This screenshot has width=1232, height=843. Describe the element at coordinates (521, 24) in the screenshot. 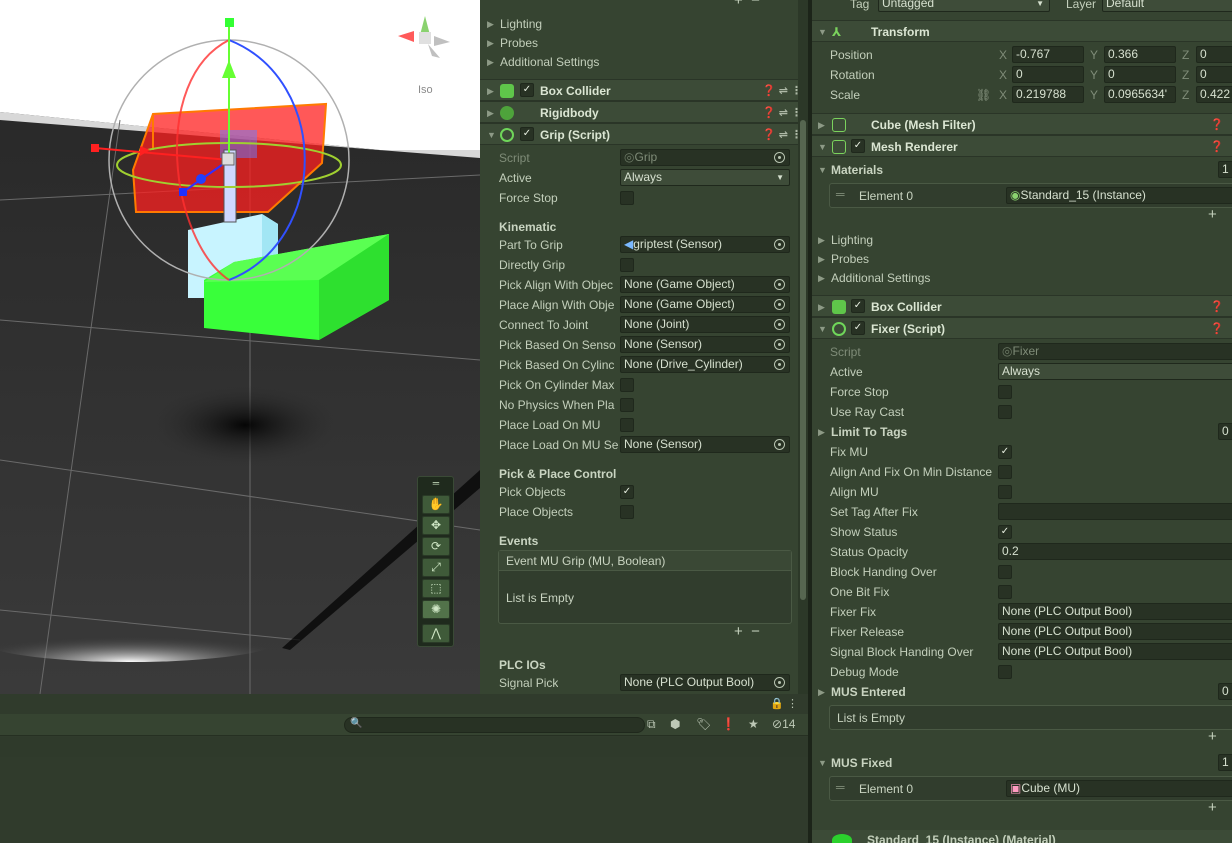

I see `fold-lighting: Lighting` at that location.